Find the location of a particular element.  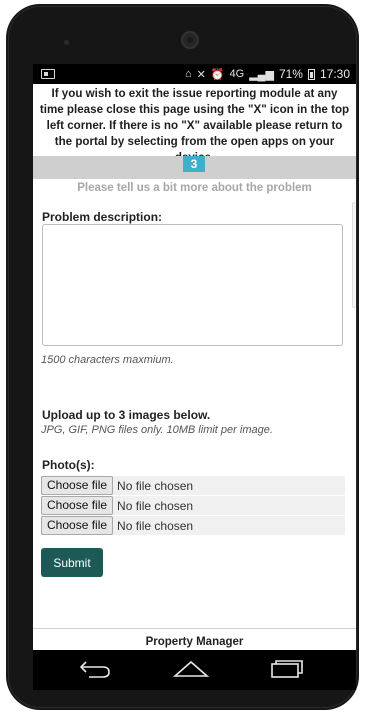

signal-icon: ▂▄▆ is located at coordinates (261, 74).